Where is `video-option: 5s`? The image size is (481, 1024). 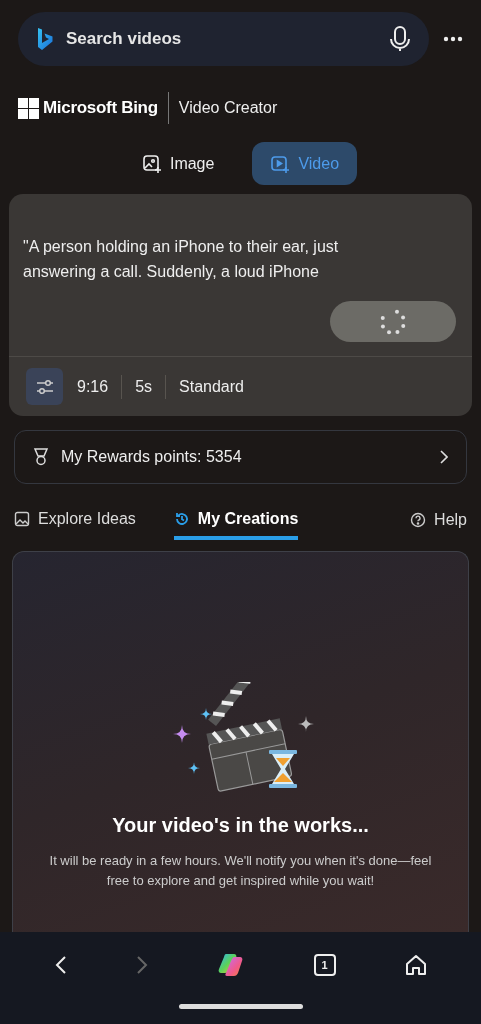
video-option: 5s is located at coordinates (143, 386).